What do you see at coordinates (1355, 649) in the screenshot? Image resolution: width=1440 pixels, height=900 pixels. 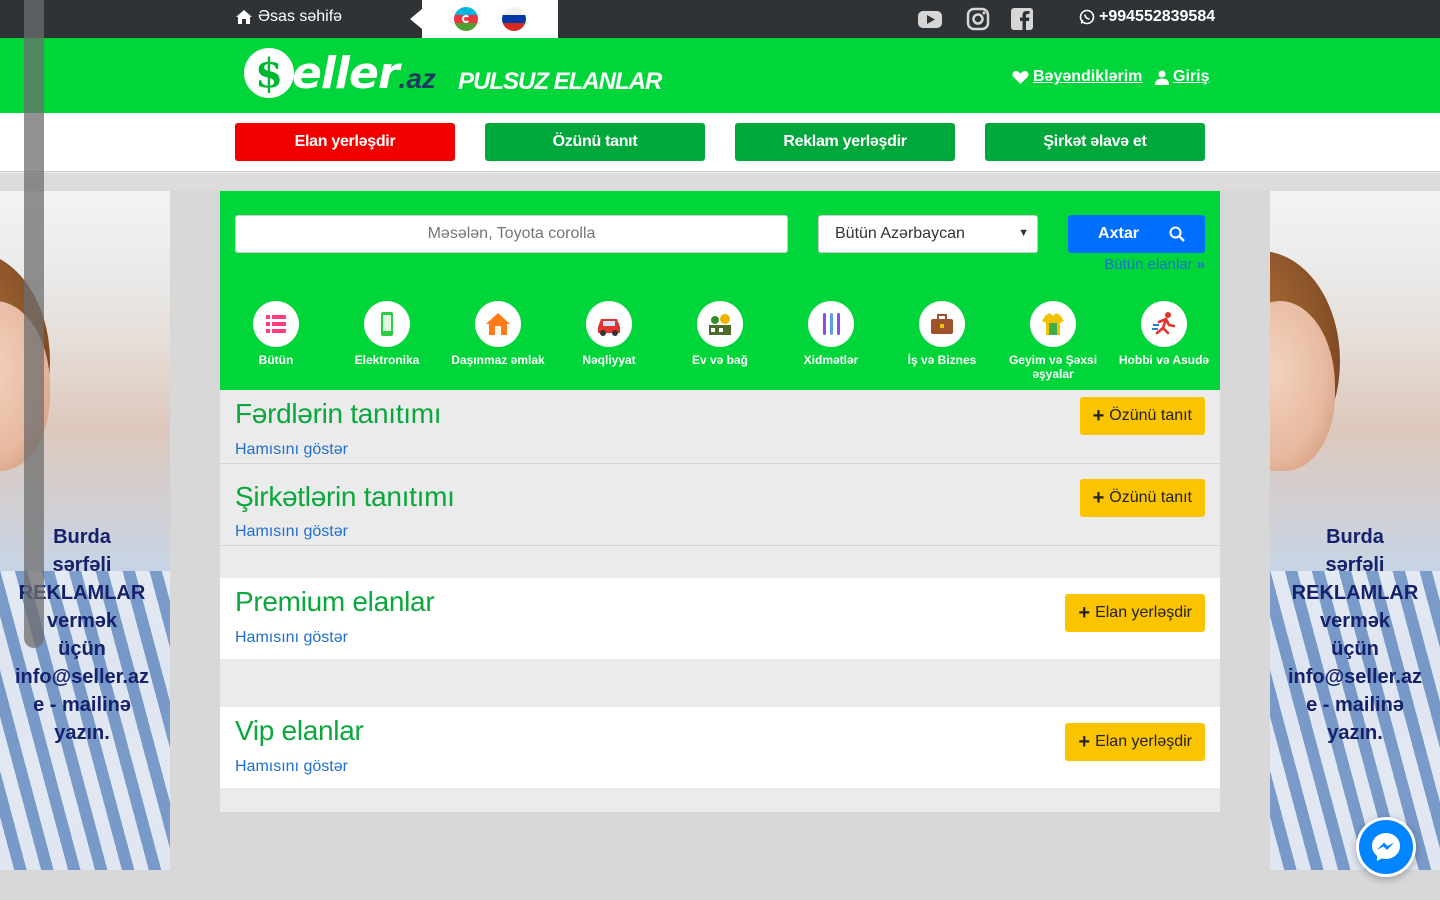 I see `ad-line: üçün` at bounding box center [1355, 649].